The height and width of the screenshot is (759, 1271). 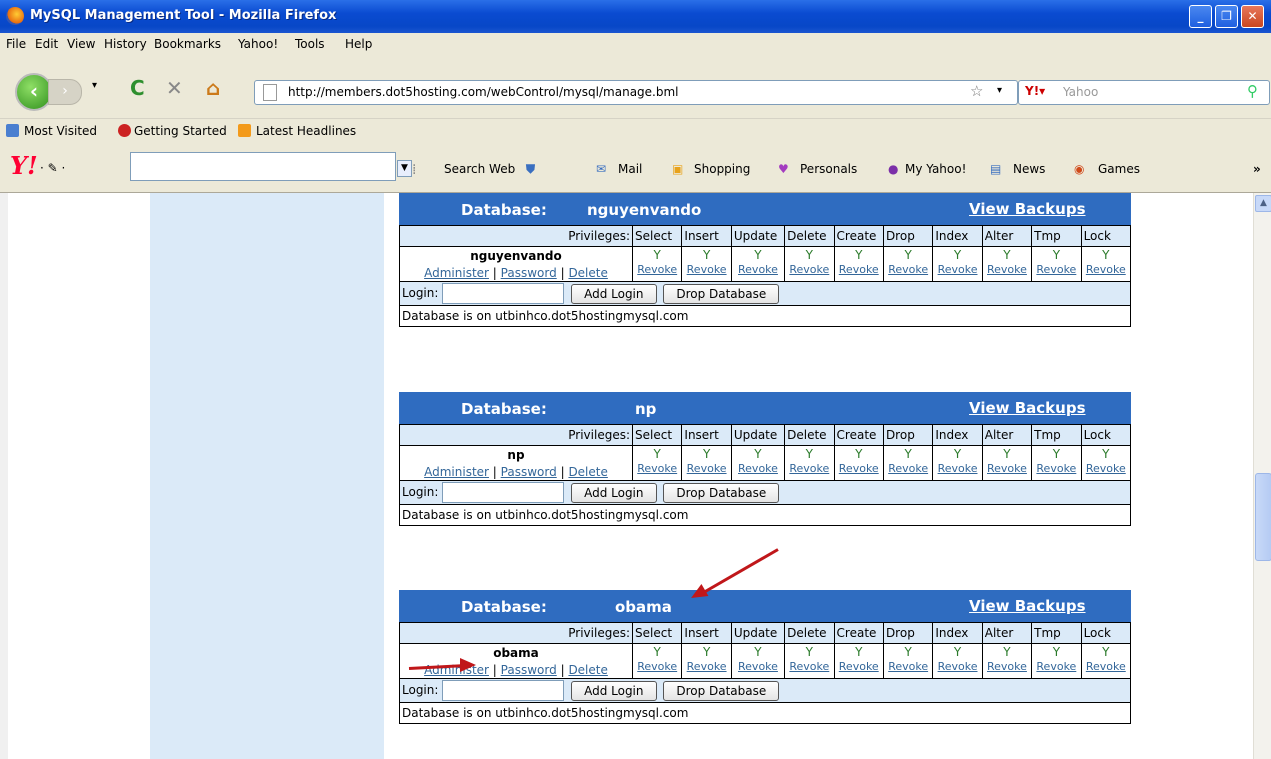 What do you see at coordinates (180, 131) in the screenshot?
I see `bookmark-getting-started: Getting Started` at bounding box center [180, 131].